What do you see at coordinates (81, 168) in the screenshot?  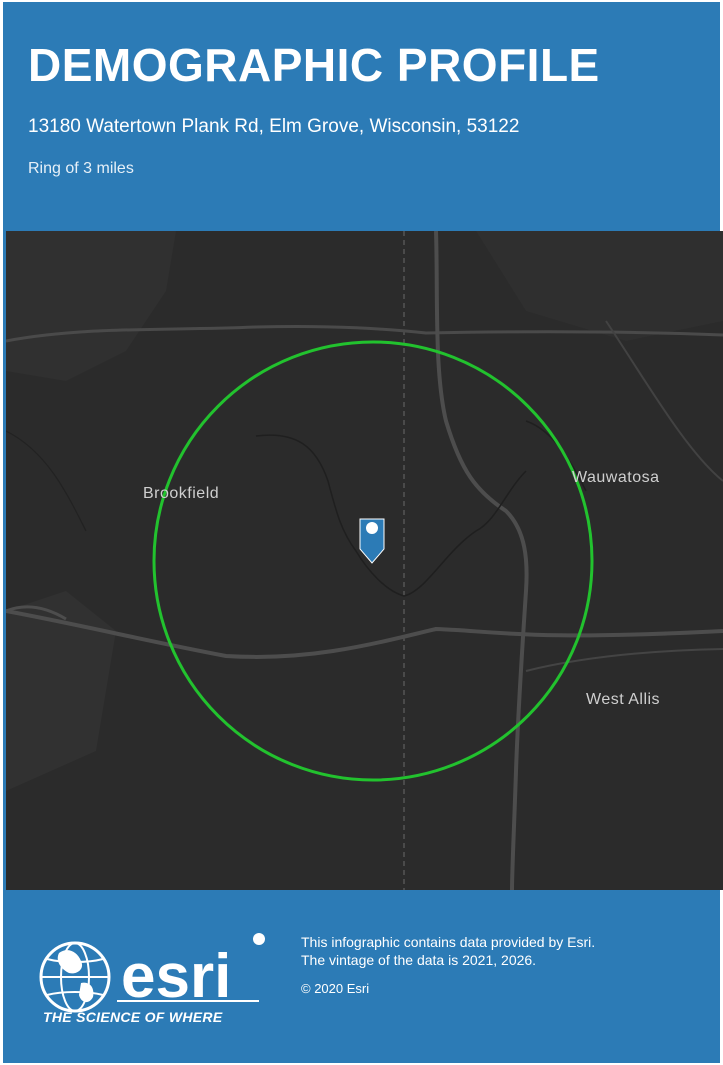 I see `ring-description: Ring of 3 miles` at bounding box center [81, 168].